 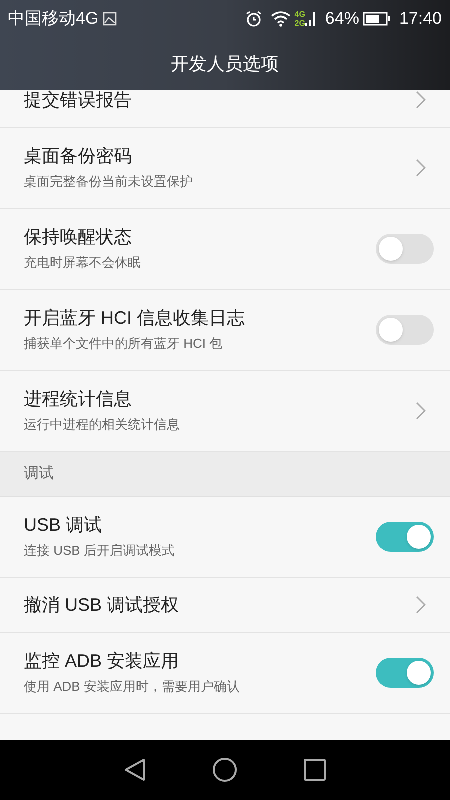 What do you see at coordinates (200, 661) in the screenshot?
I see `setting-title: 监控 ADB 安装应用` at bounding box center [200, 661].